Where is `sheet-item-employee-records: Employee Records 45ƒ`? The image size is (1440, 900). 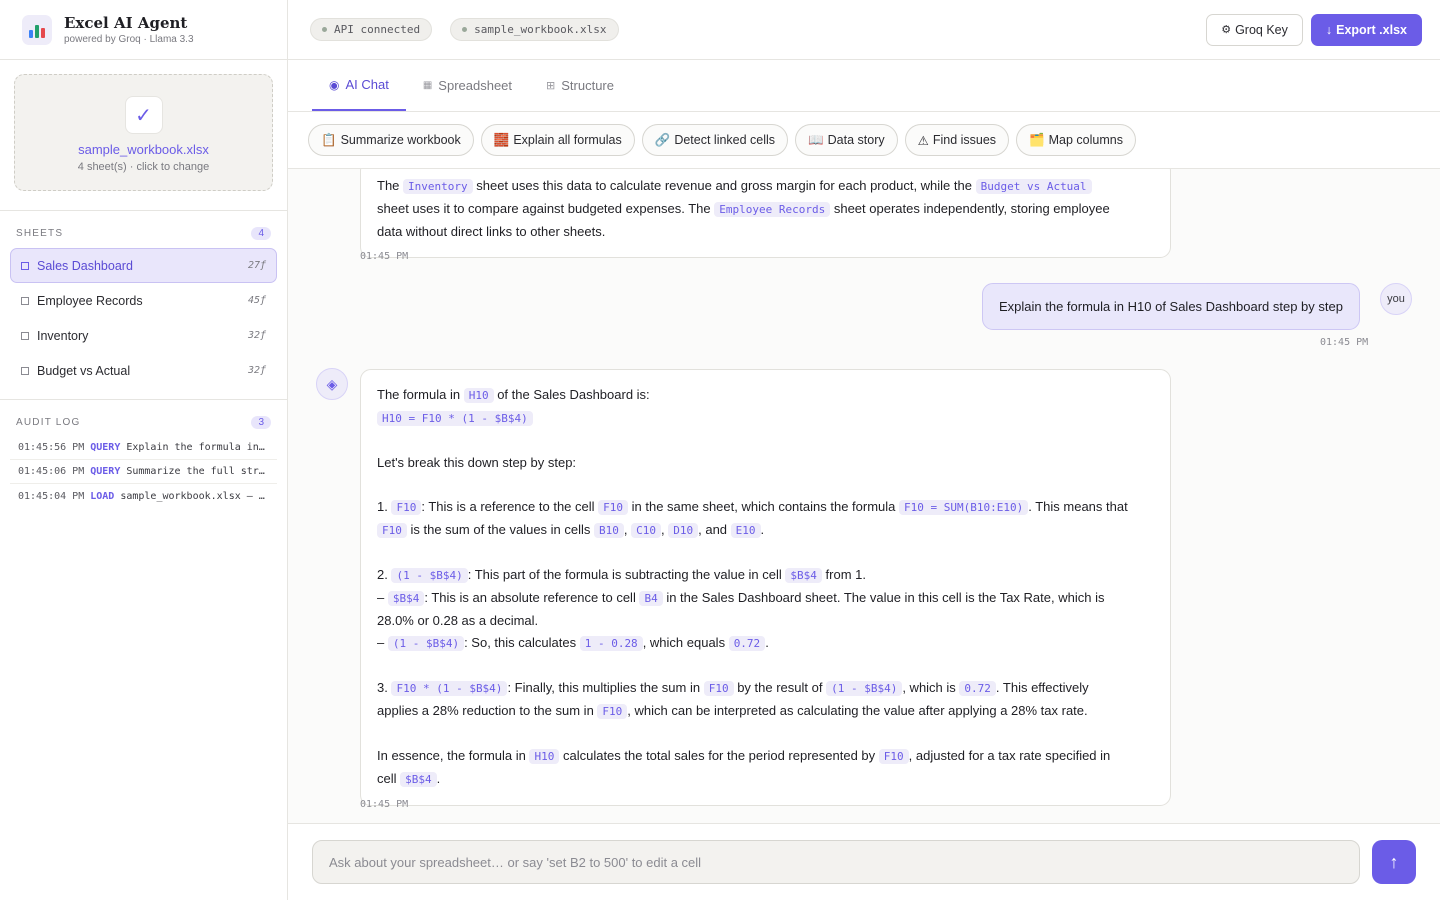 sheet-item-employee-records: Employee Records 45ƒ is located at coordinates (143, 300).